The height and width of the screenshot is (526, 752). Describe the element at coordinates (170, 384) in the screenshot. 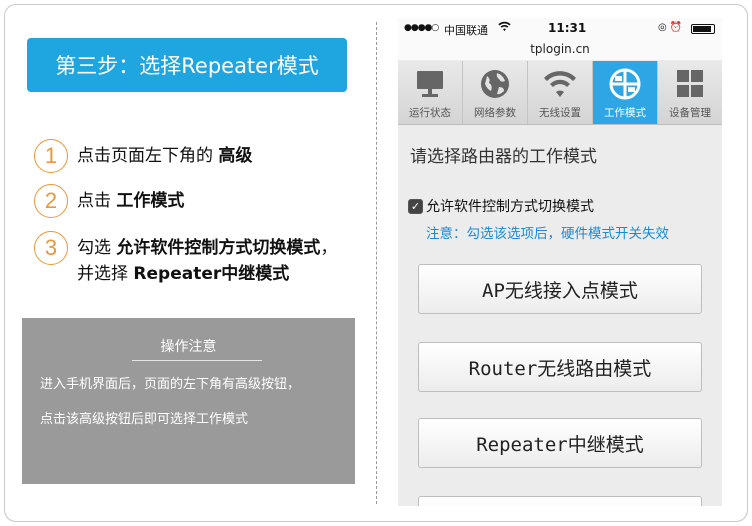

I see `note-line-1: 进入手机界面后，页面的左下角有高级按钮，` at that location.